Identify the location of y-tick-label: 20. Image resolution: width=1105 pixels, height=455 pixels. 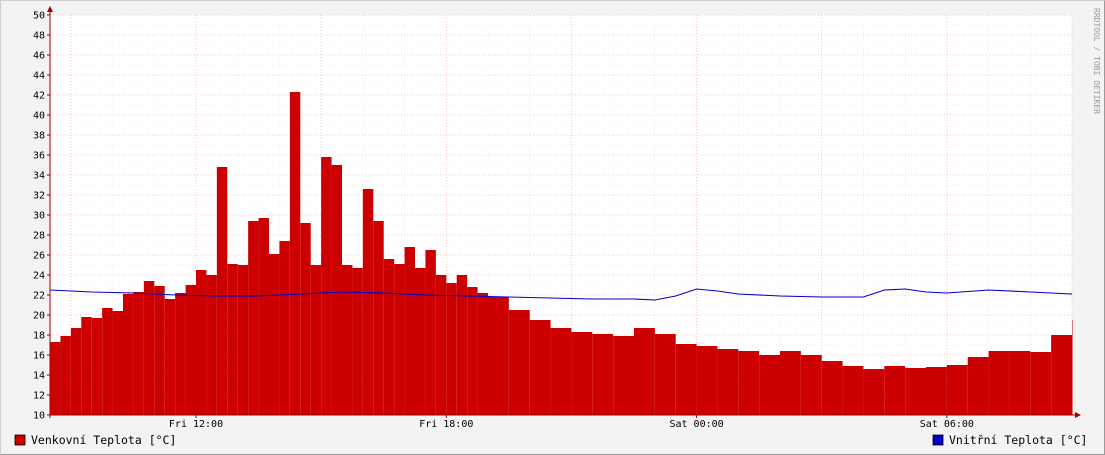
(39, 316).